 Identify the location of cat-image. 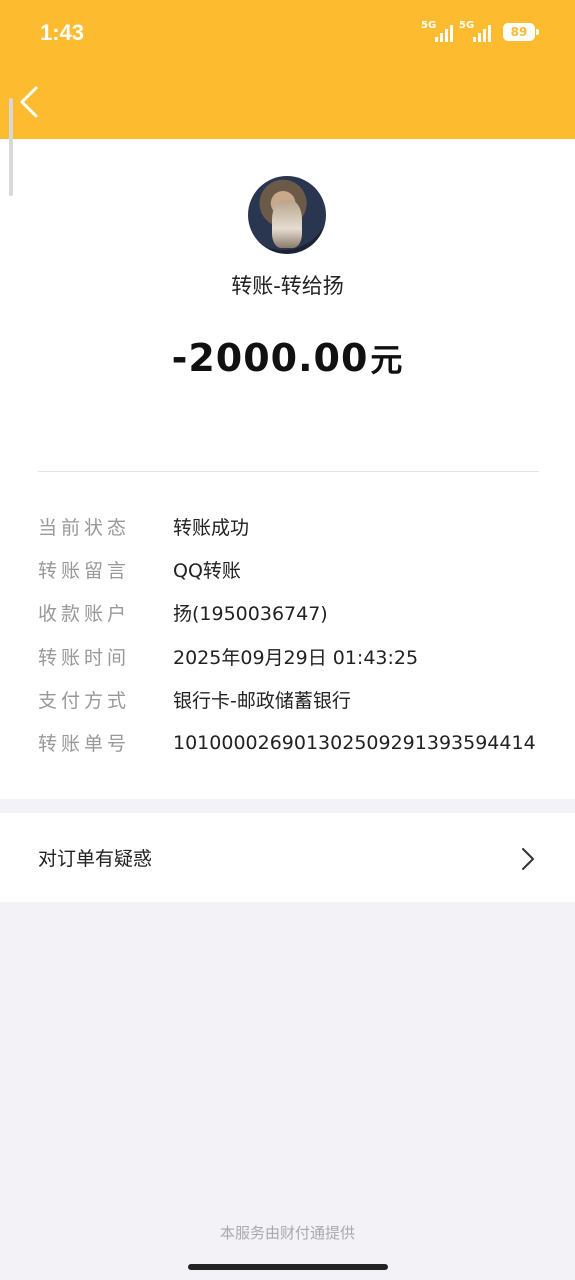
(287, 224).